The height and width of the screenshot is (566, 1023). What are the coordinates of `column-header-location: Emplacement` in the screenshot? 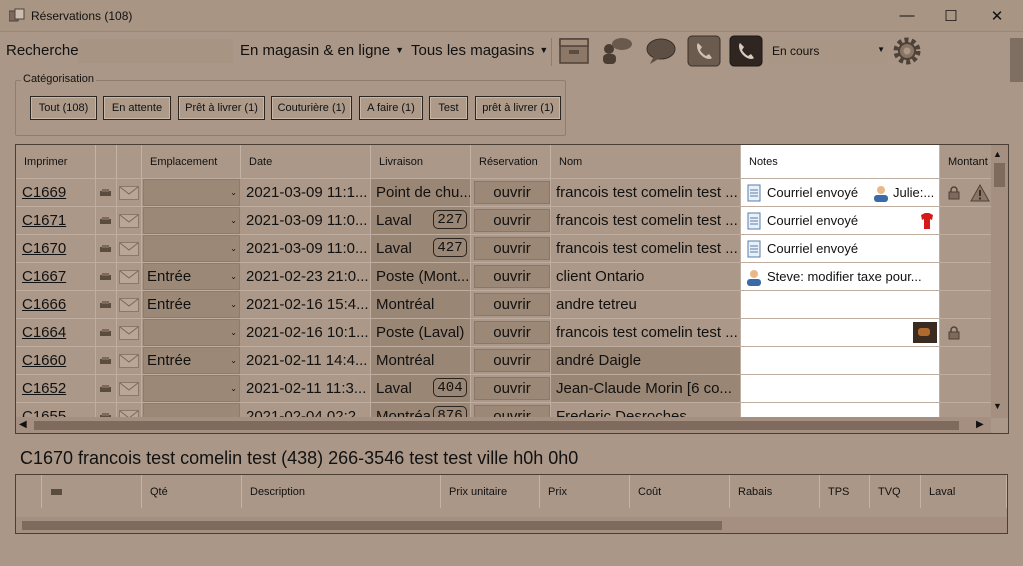 It's located at (191, 161).